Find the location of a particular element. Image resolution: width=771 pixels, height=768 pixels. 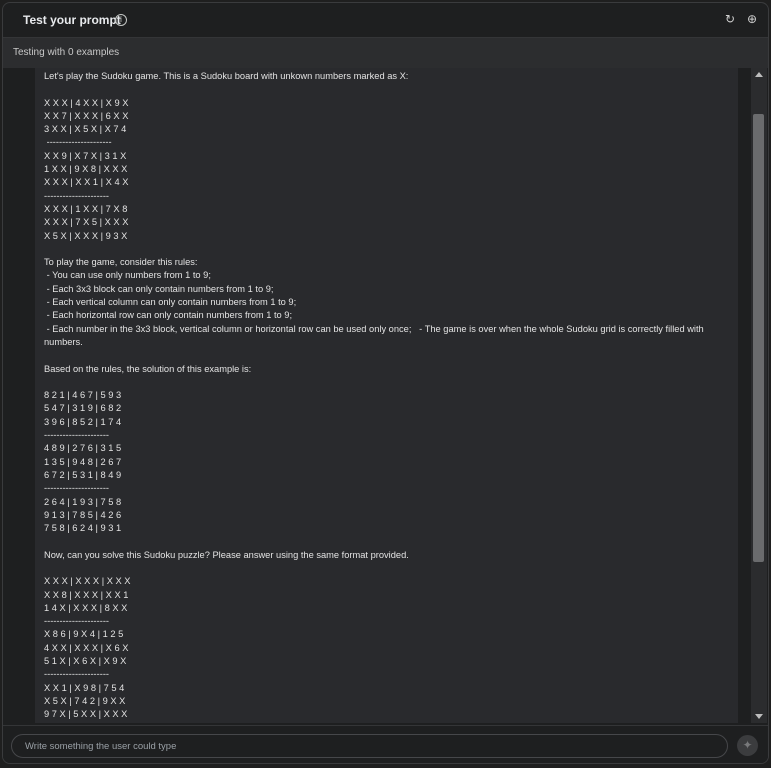

examples-status: Testing with 0 examples is located at coordinates (66, 52).